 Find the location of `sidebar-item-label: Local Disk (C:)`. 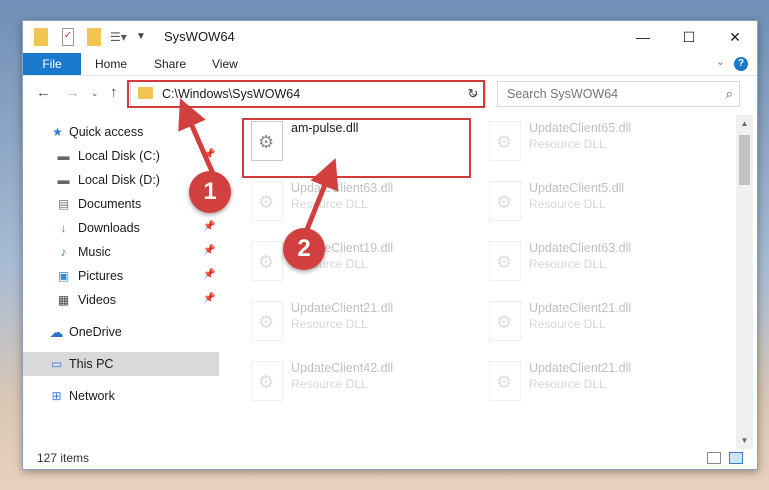

sidebar-item-label: Local Disk (C:) is located at coordinates (119, 156).